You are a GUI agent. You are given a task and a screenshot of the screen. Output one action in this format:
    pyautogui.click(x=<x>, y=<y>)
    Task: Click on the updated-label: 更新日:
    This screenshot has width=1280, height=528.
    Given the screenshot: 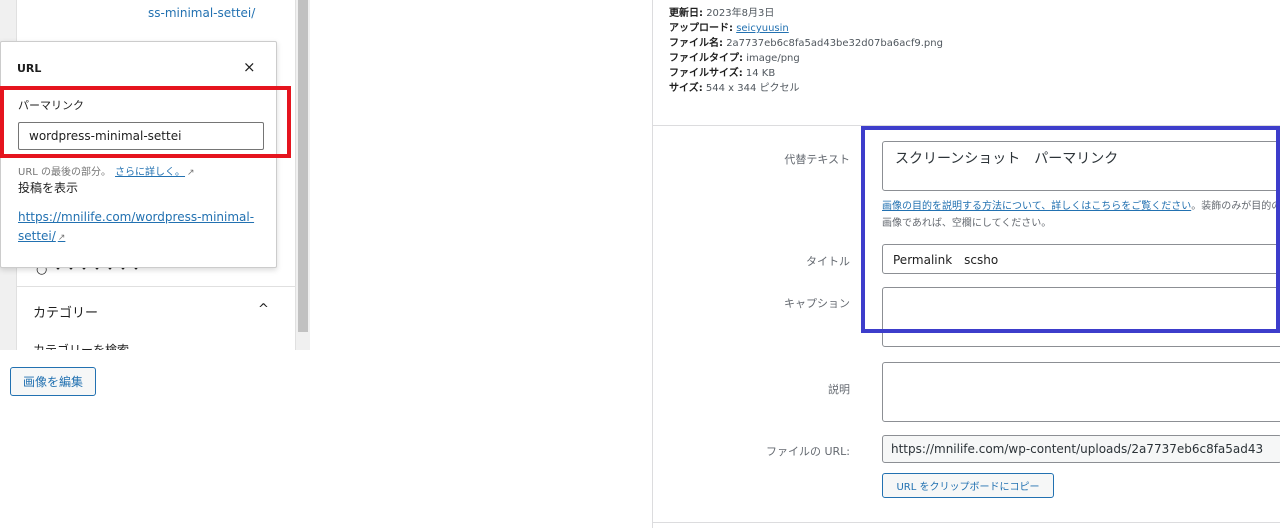 What is the action you would take?
    pyautogui.click(x=686, y=13)
    